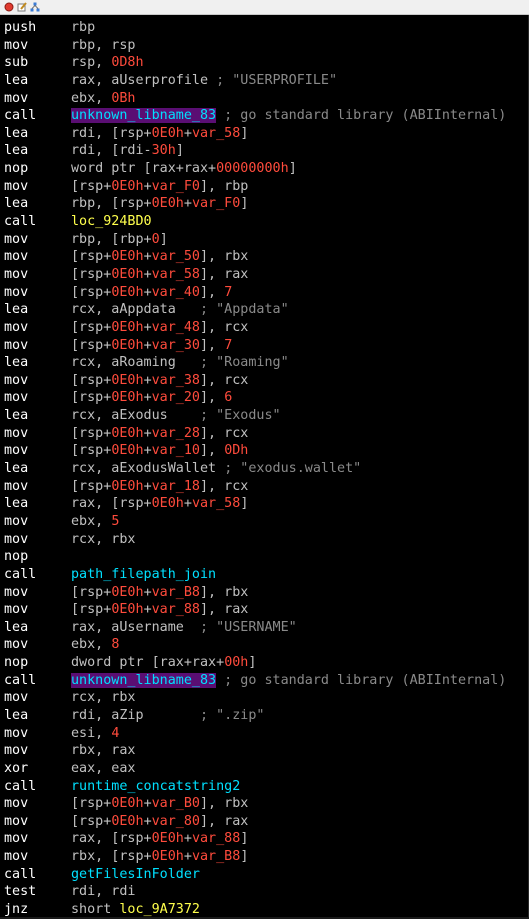 The height and width of the screenshot is (919, 529). I want to click on numeric-constant: 6, so click(228, 398).